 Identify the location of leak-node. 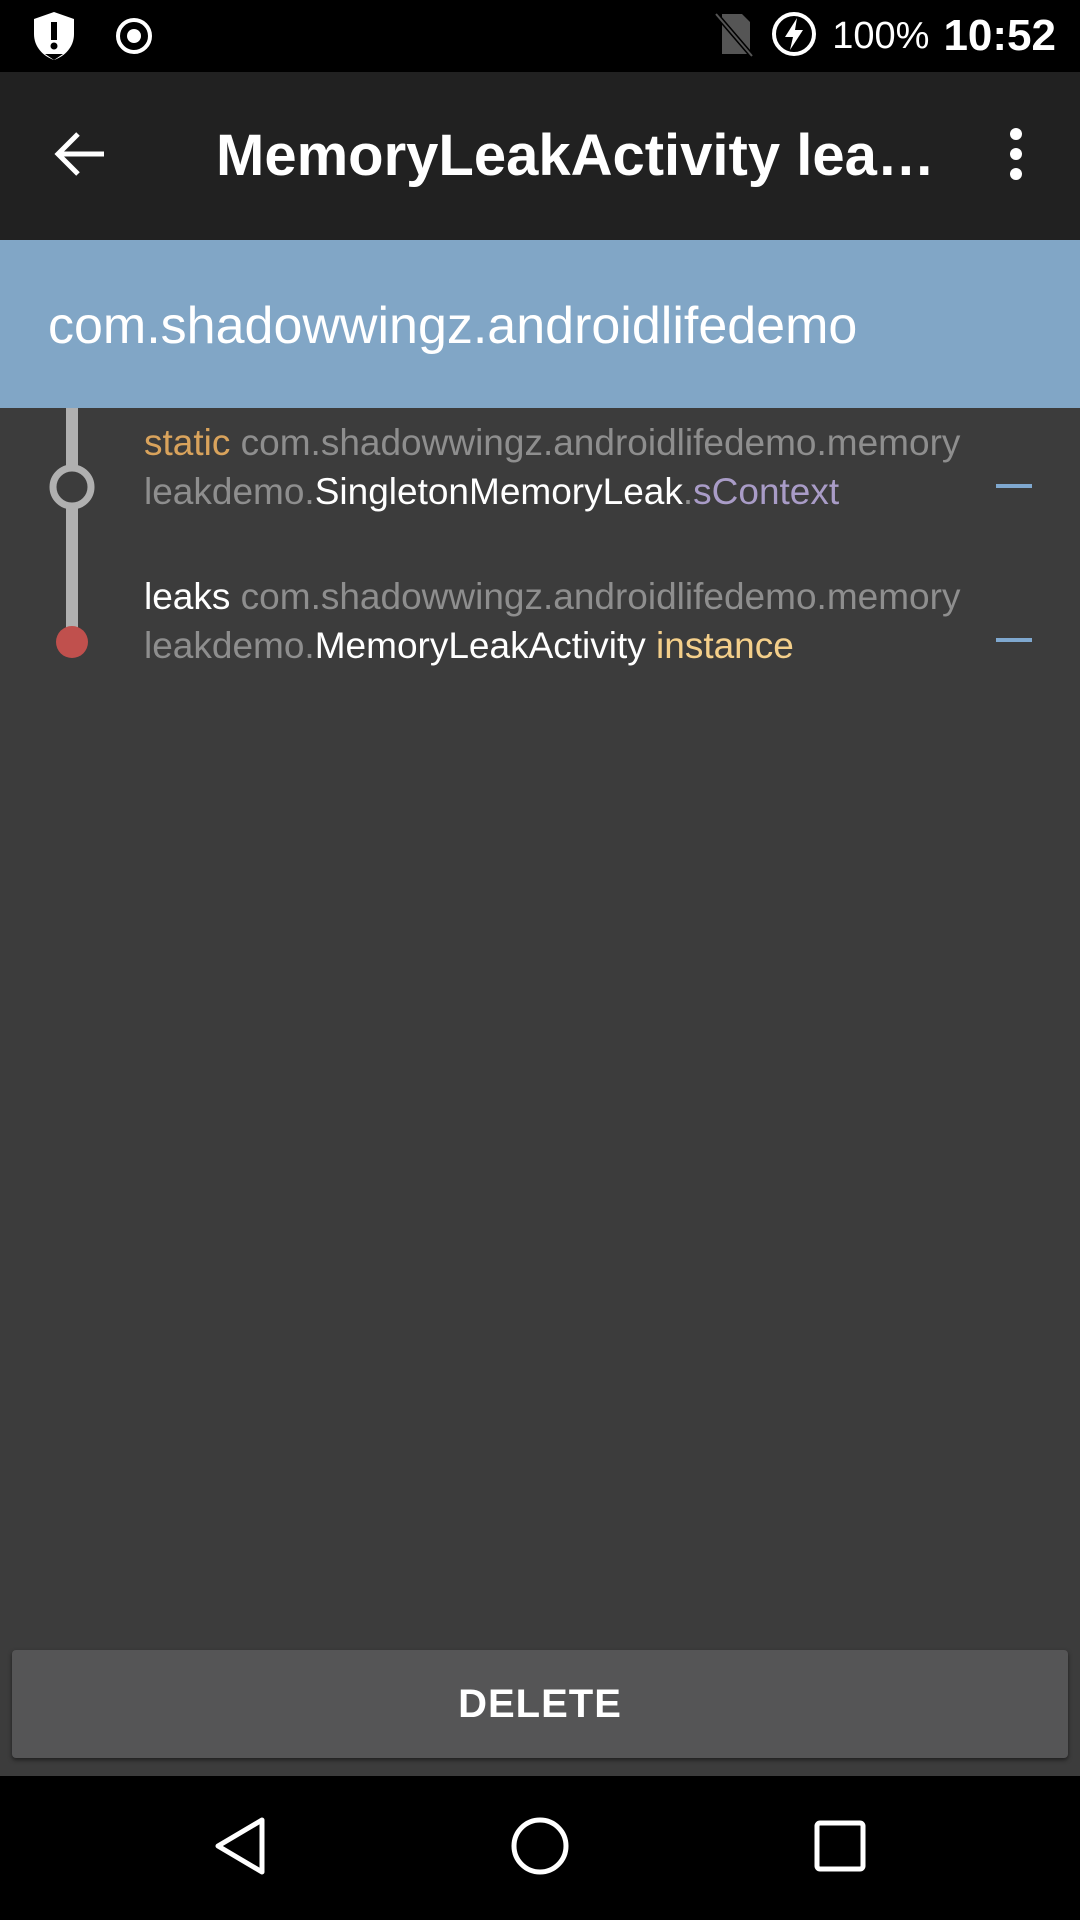
(72, 642).